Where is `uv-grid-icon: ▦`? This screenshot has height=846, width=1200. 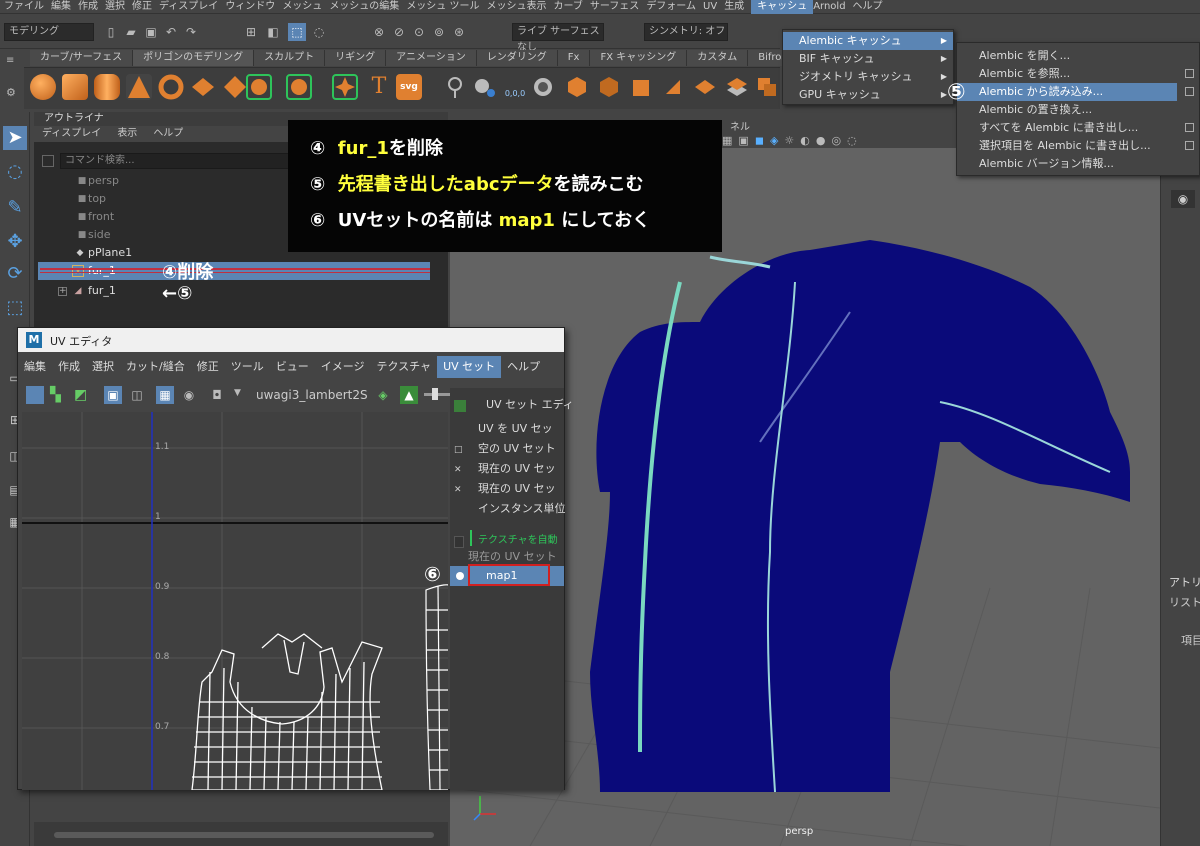
uv-grid-icon: ▦ is located at coordinates (165, 395).